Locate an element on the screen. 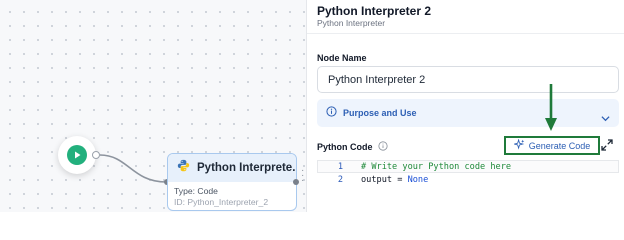 The width and height of the screenshot is (624, 240). node-name-value: Python Interpreter 2 is located at coordinates (377, 79).